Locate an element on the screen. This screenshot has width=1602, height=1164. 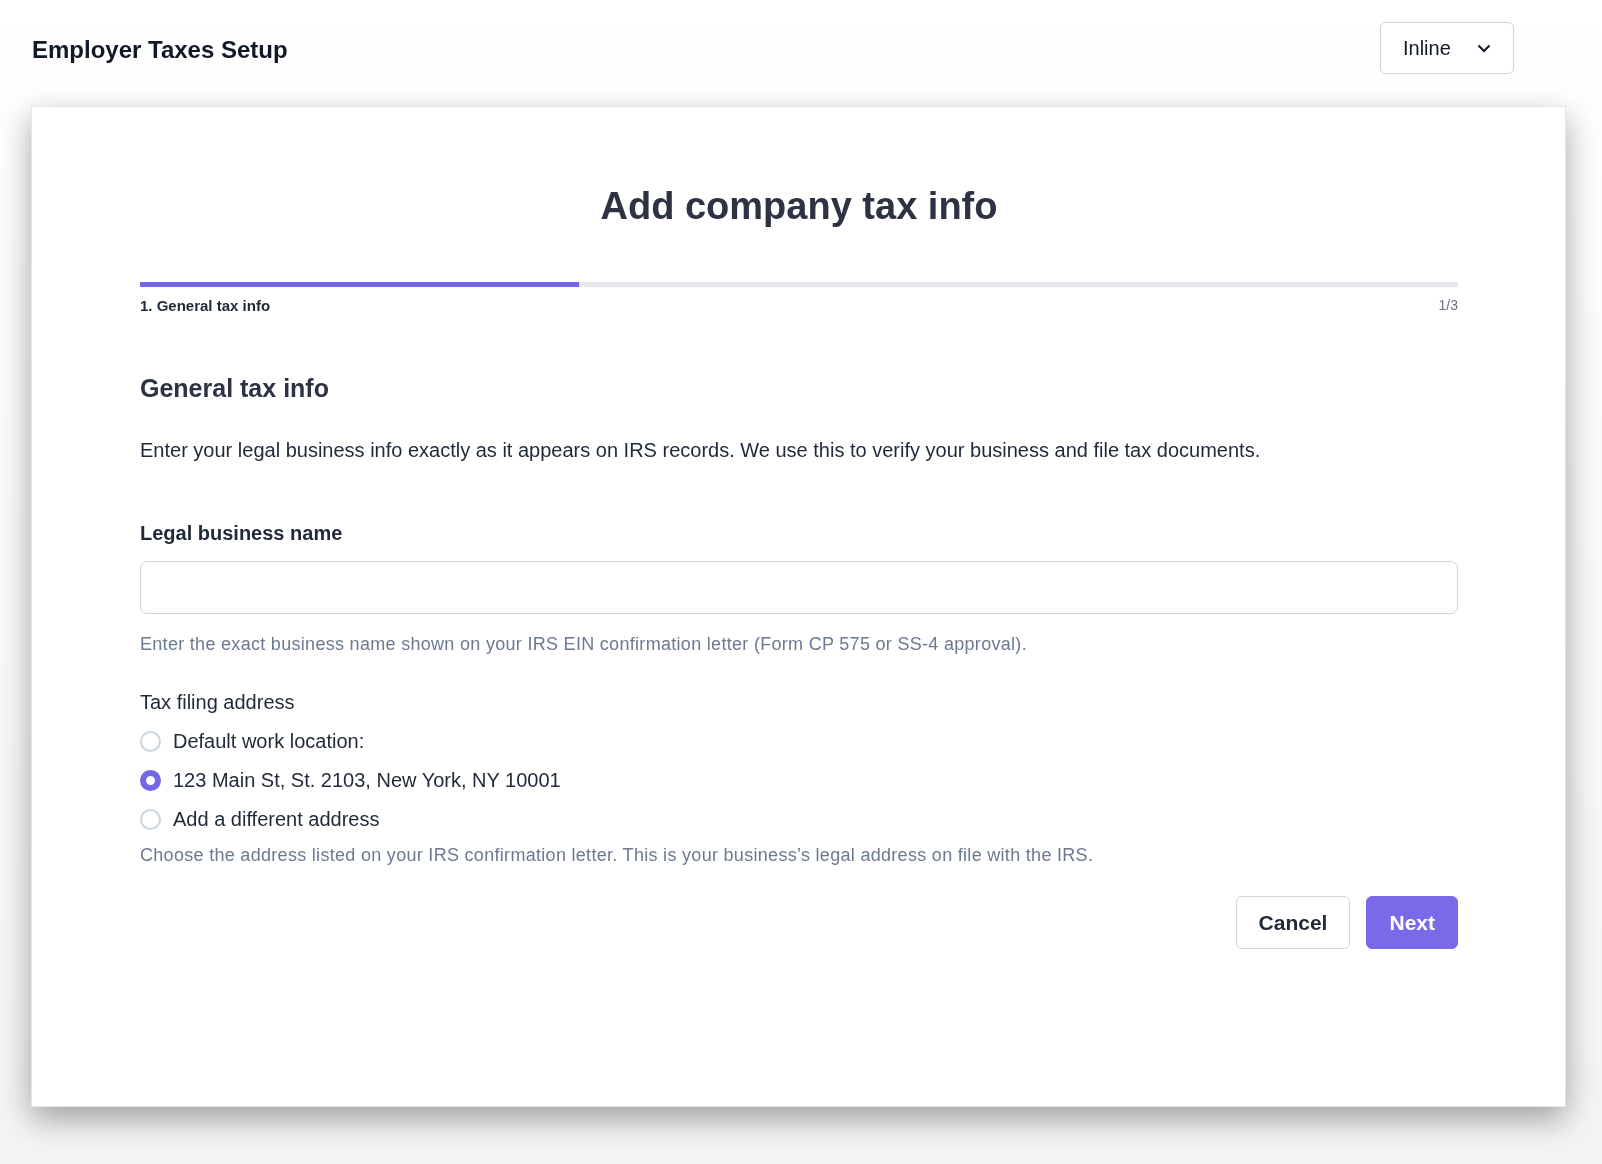
radio-label: Add a different address is located at coordinates (276, 819).